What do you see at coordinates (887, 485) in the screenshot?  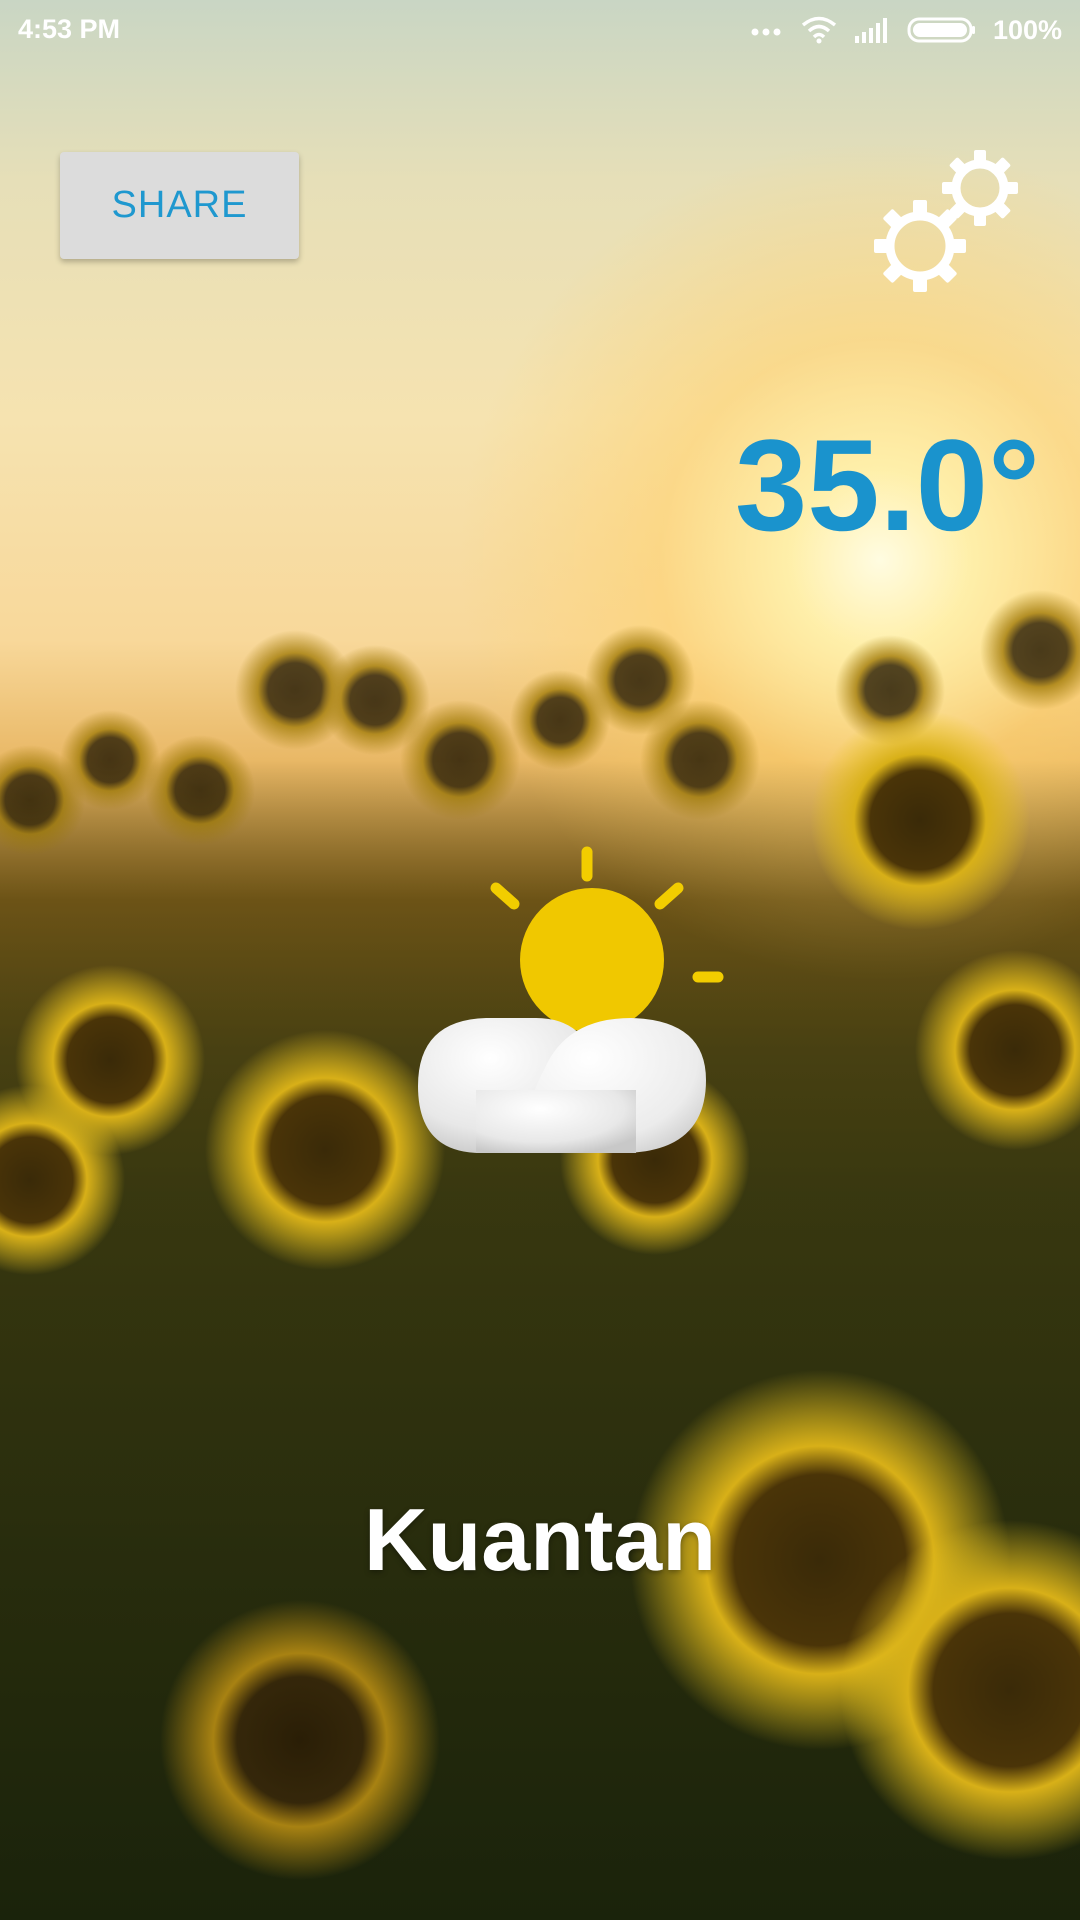 I see `temperature-value: 35.0°` at bounding box center [887, 485].